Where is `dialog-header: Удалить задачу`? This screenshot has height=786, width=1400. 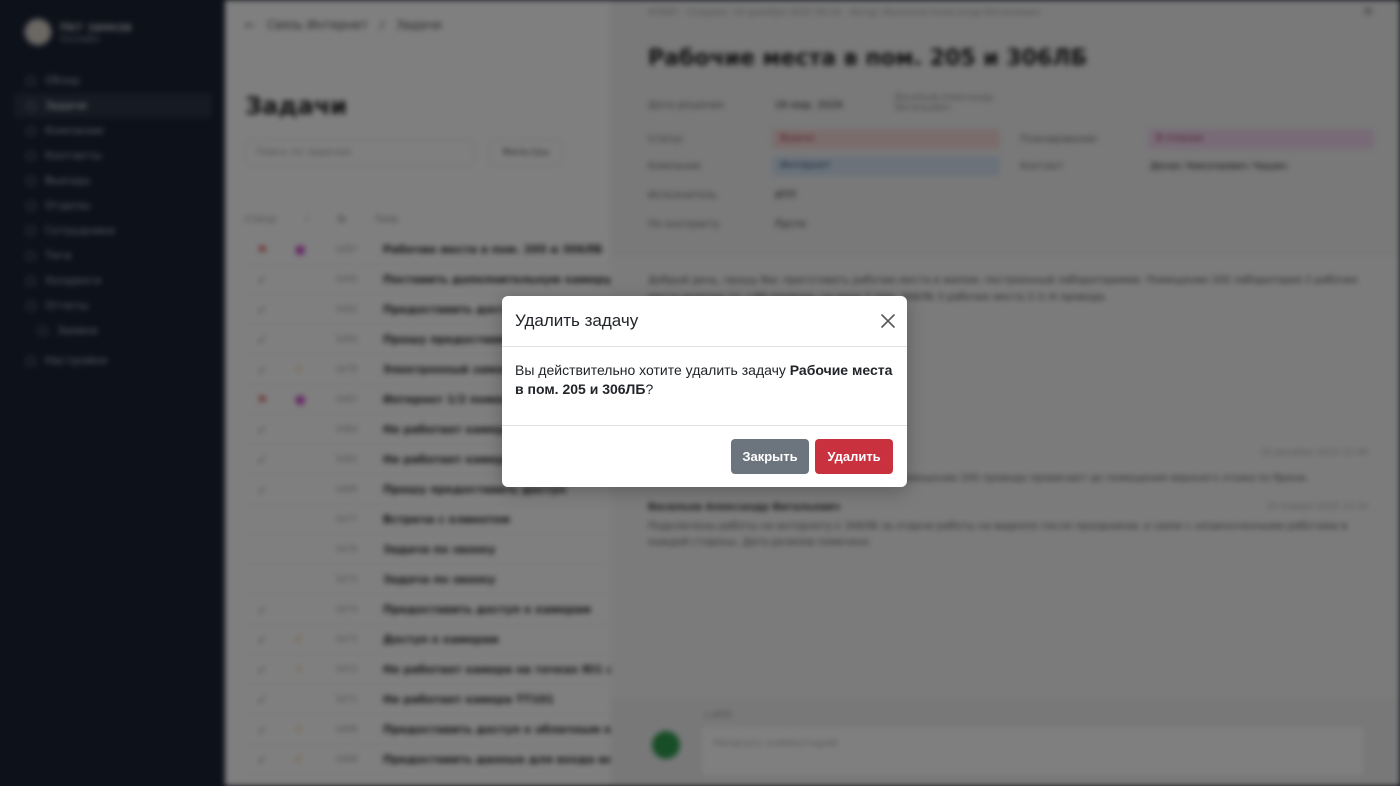 dialog-header: Удалить задачу is located at coordinates (704, 321).